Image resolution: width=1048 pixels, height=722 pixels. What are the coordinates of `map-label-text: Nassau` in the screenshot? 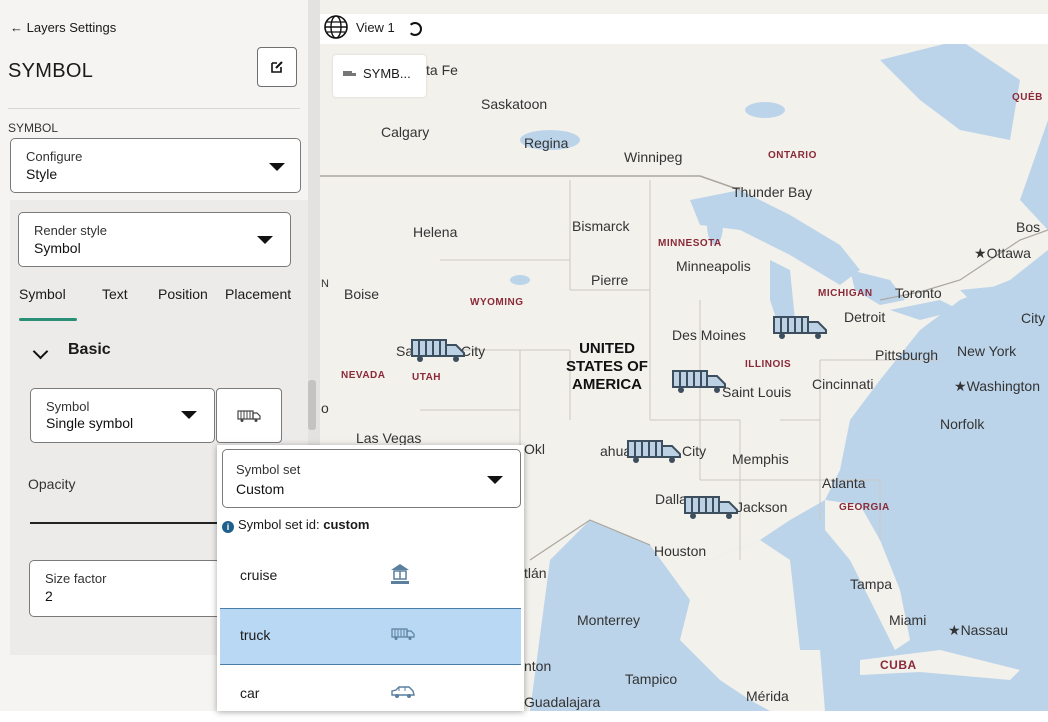 It's located at (984, 630).